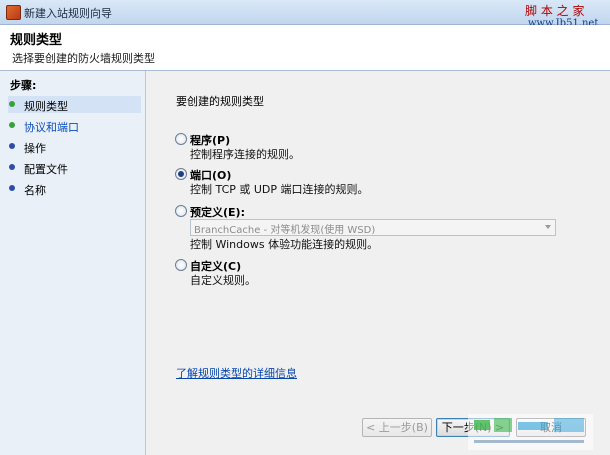 The height and width of the screenshot is (455, 610). I want to click on radio-port, so click(181, 174).